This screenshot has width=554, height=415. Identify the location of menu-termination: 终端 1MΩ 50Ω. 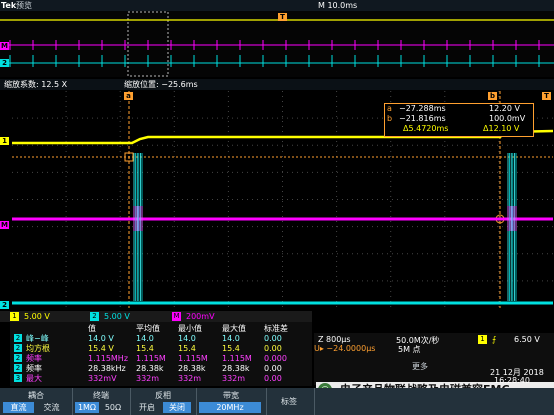
(101, 401).